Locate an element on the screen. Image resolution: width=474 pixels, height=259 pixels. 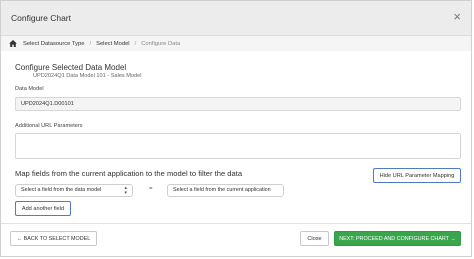
data-model-field: UPD2024Q1.D00101 is located at coordinates (238, 104).